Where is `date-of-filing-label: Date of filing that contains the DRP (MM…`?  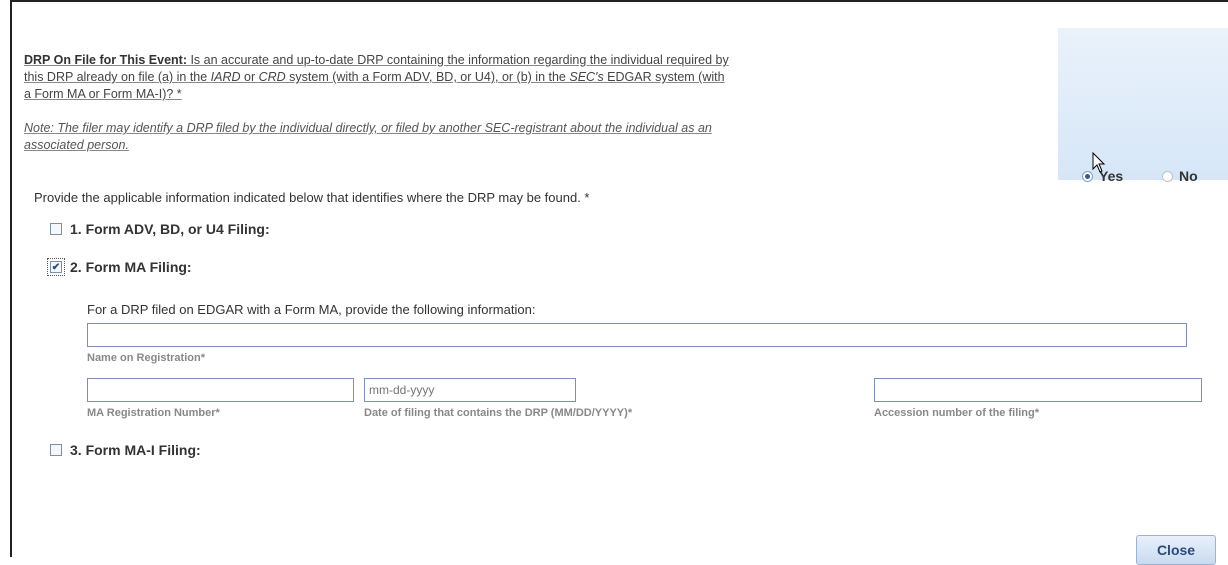
date-of-filing-label: Date of filing that contains the DRP (MM… is located at coordinates (498, 413).